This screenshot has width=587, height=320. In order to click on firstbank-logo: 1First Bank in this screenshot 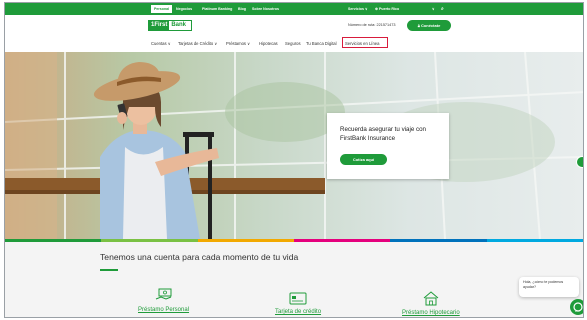, I will do `click(170, 25)`.